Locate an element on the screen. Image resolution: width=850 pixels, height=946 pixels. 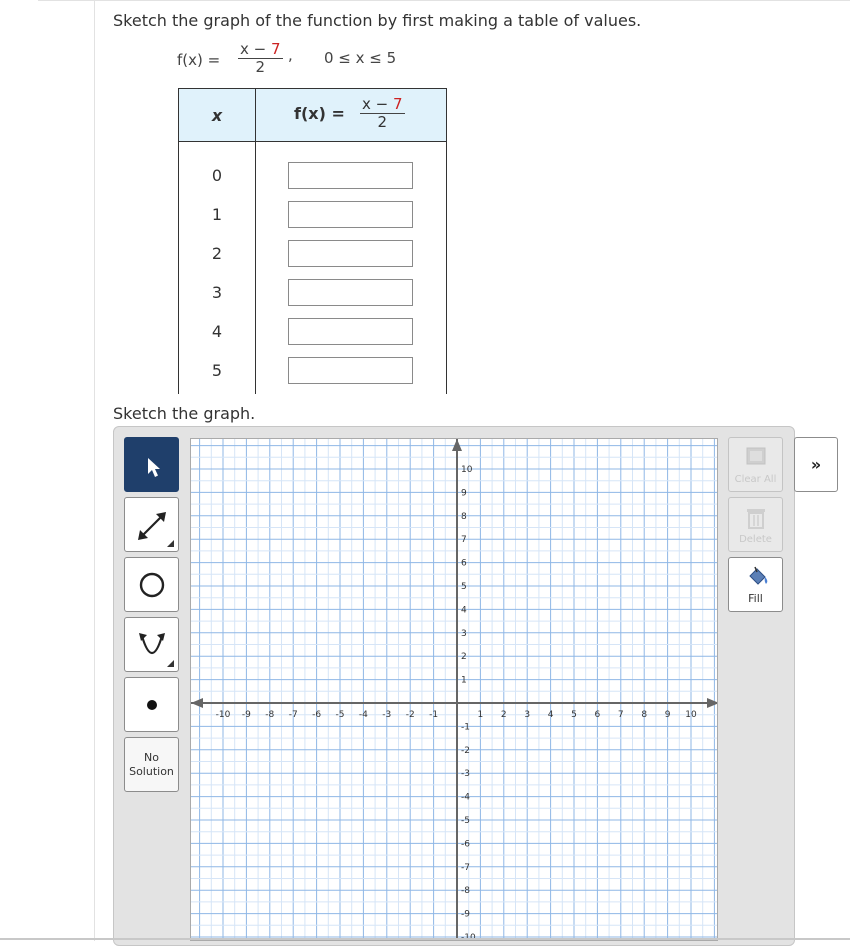
x-tick-label: -3 is located at coordinates (386, 715).